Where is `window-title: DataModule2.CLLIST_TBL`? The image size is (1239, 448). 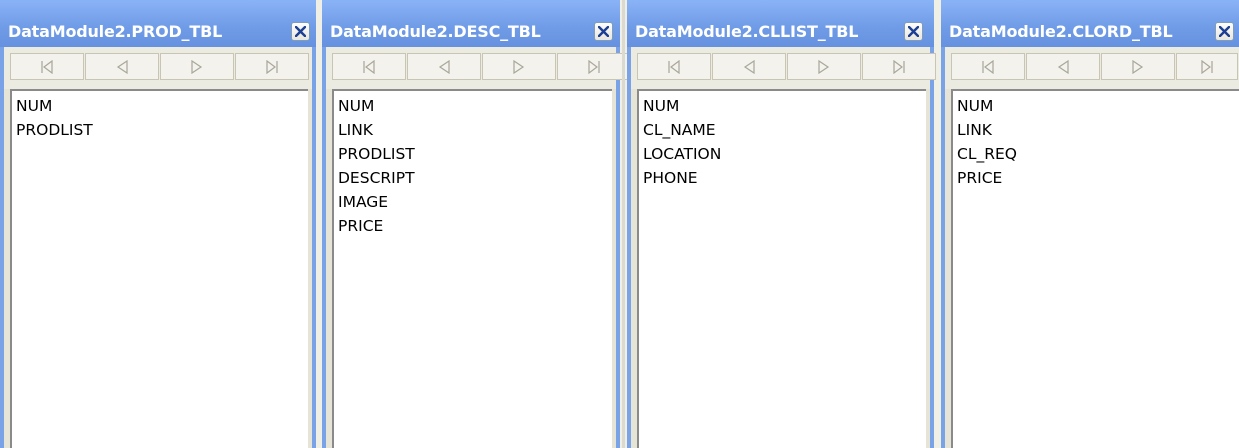
window-title: DataModule2.CLLIST_TBL is located at coordinates (747, 31).